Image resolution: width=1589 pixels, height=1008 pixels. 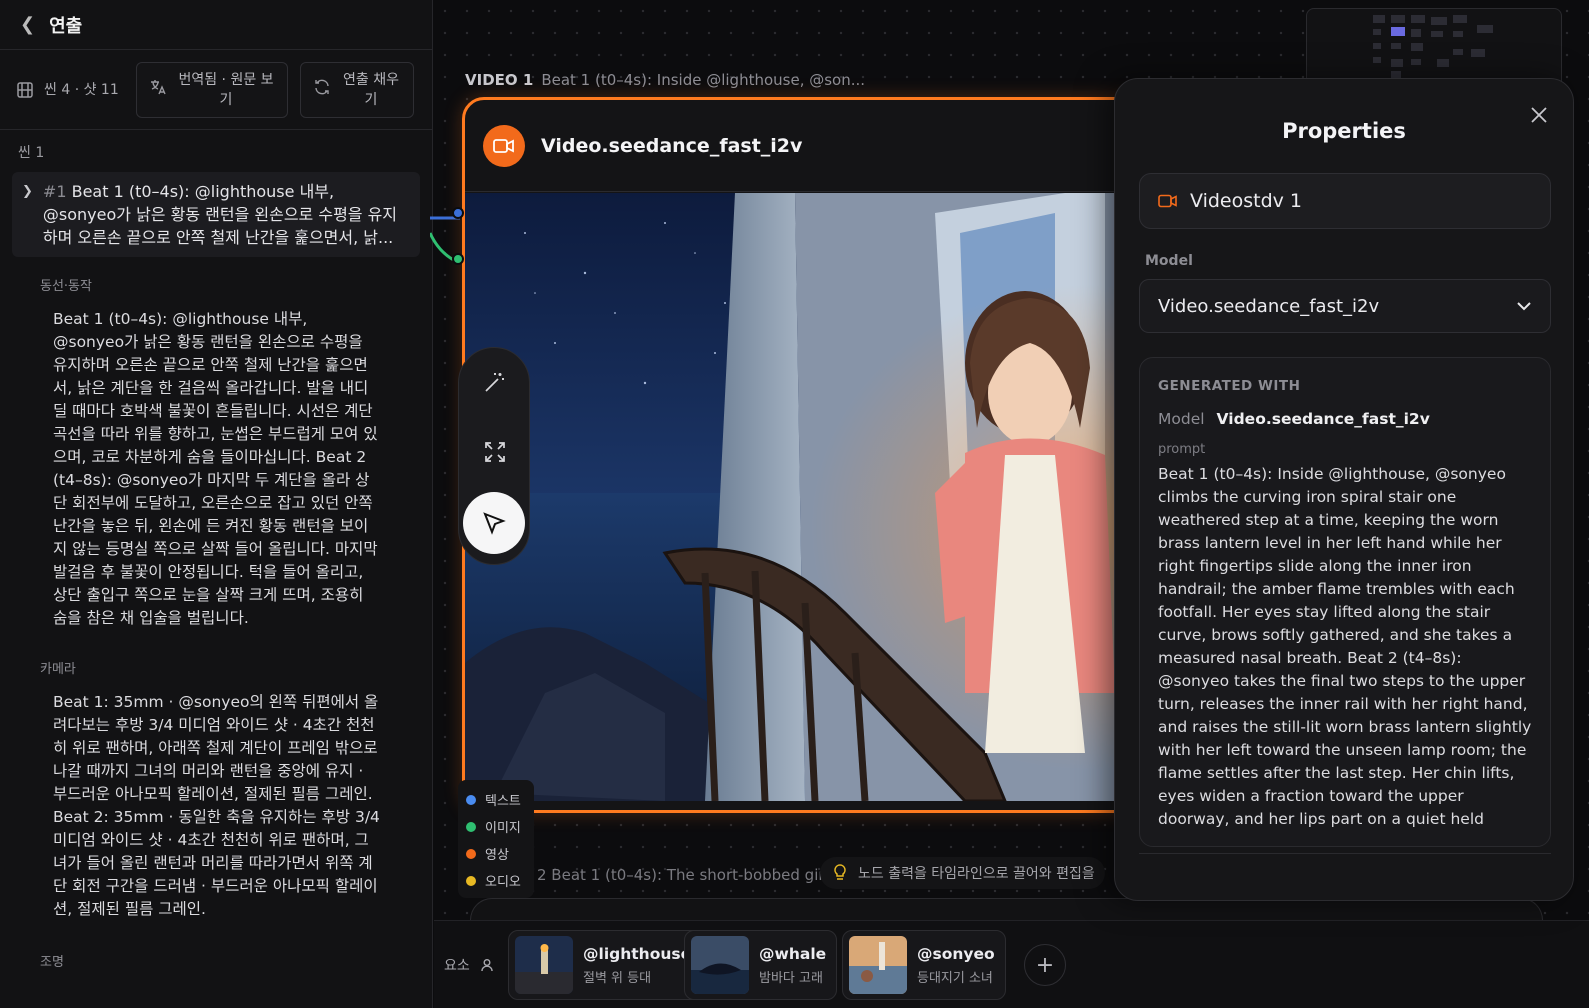 What do you see at coordinates (226, 89) in the screenshot?
I see `translate-button-label: 번역됨 · 원문 보기` at bounding box center [226, 89].